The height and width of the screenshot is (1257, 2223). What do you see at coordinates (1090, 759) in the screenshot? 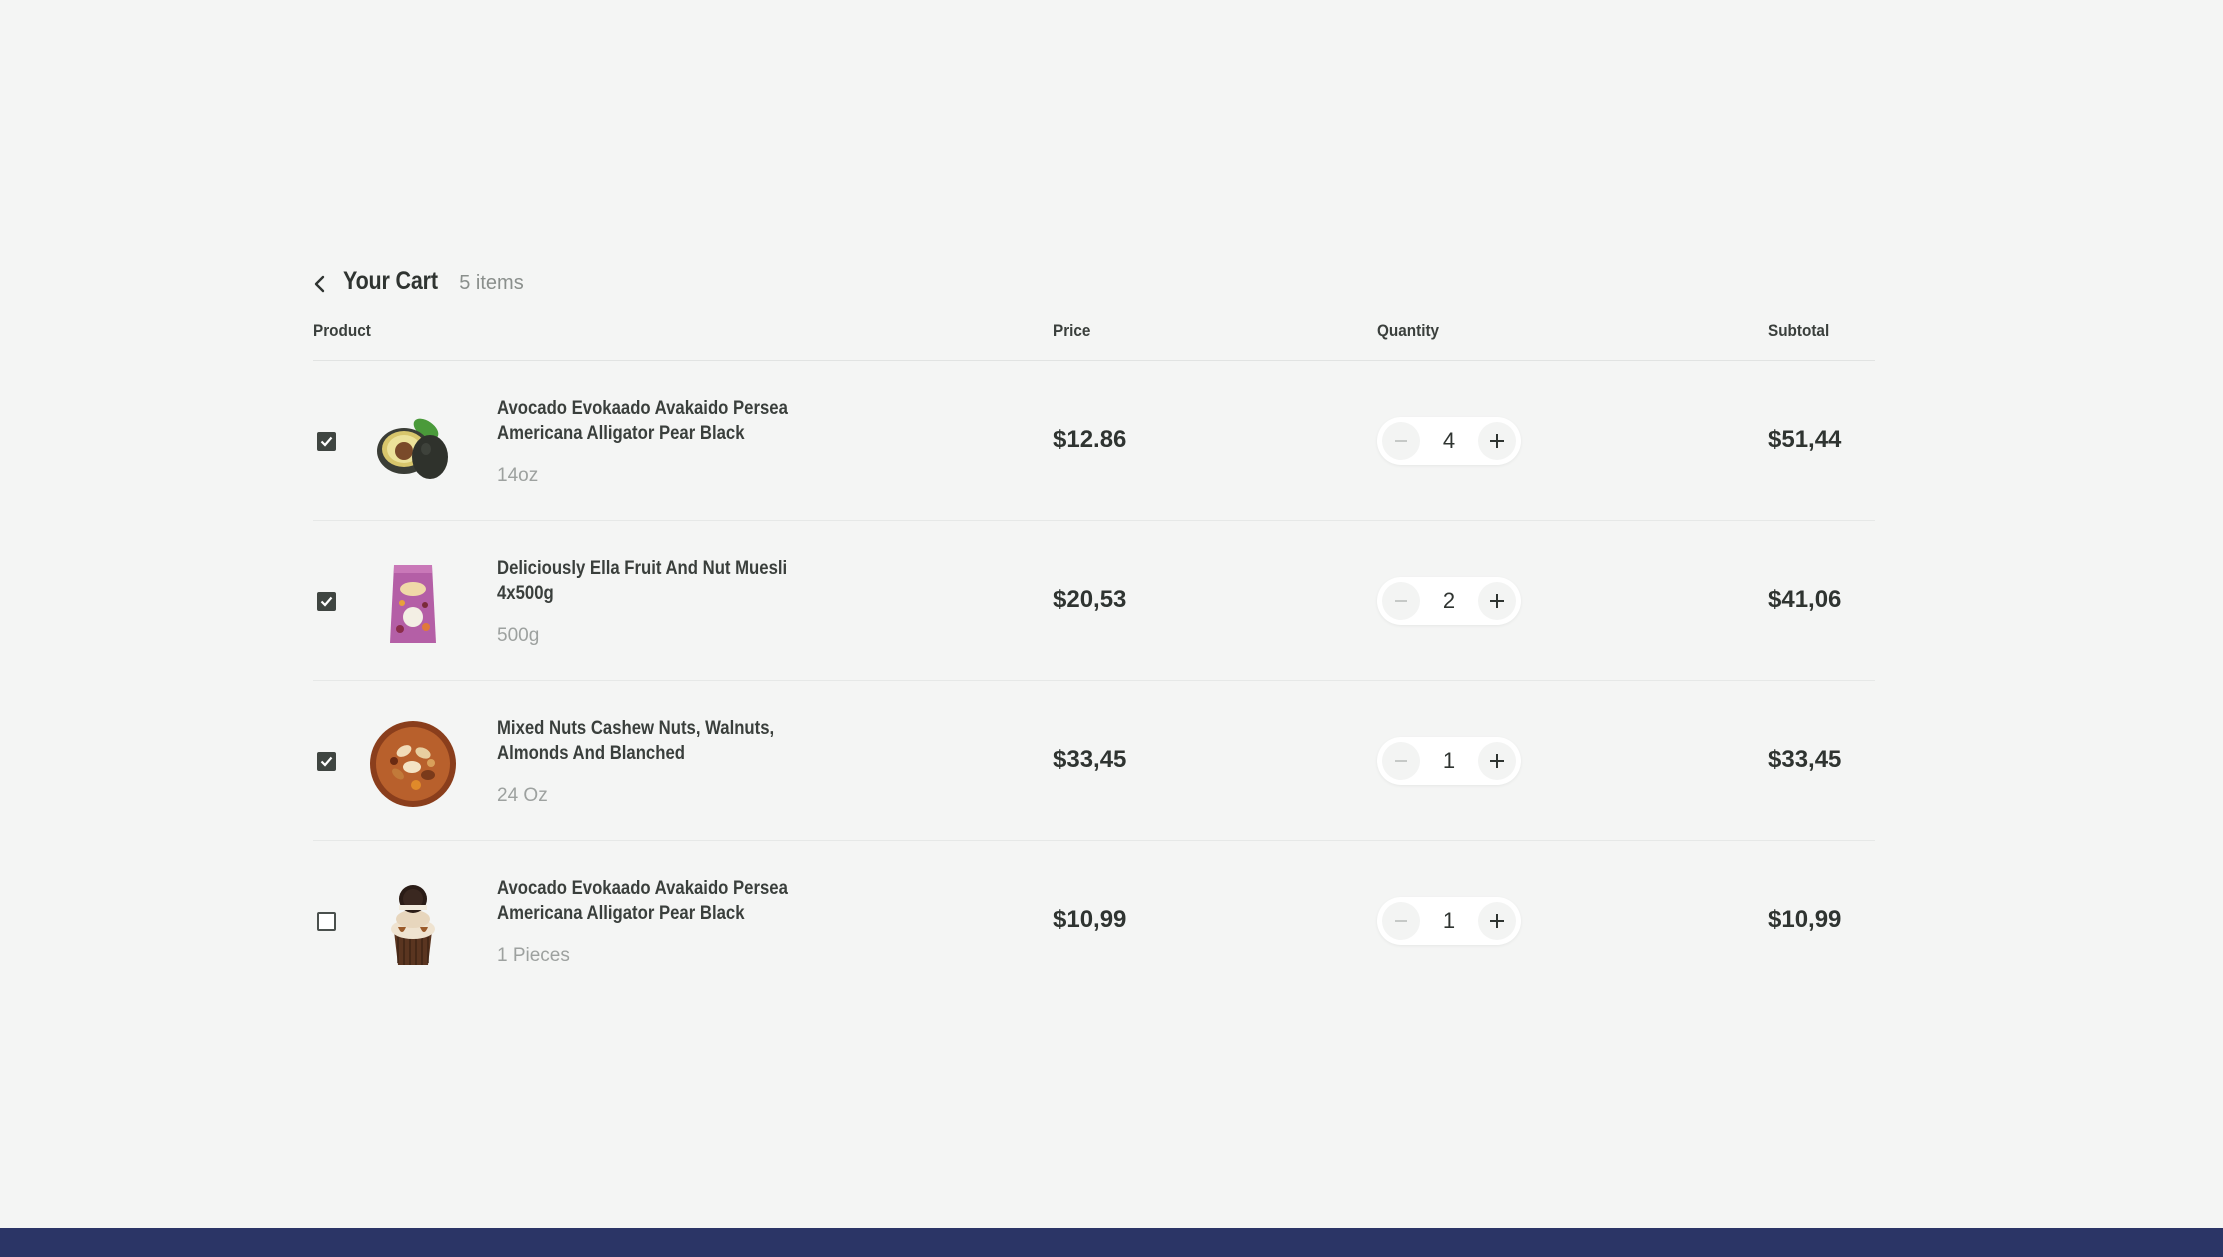
I see `product-price: $33,45` at bounding box center [1090, 759].